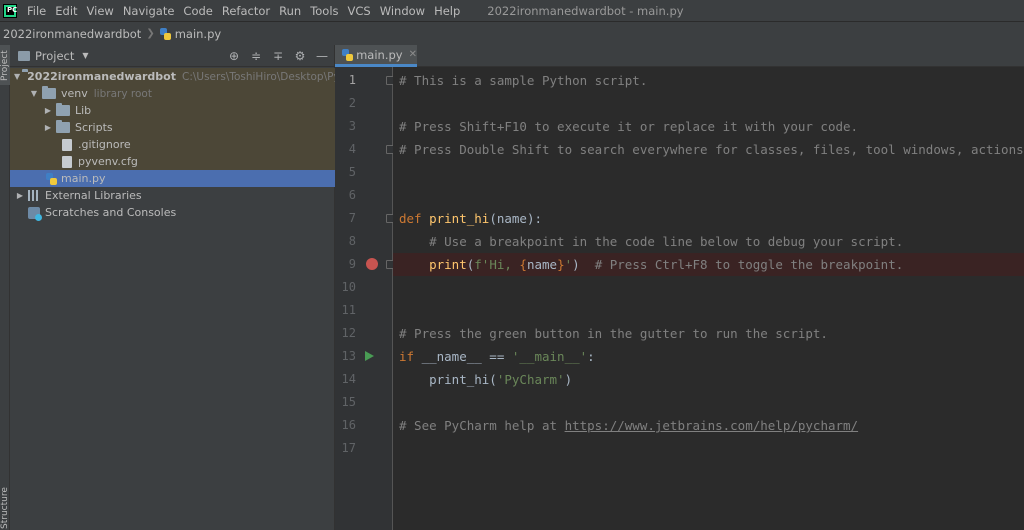  What do you see at coordinates (100, 11) in the screenshot?
I see `menu-view: View` at bounding box center [100, 11].